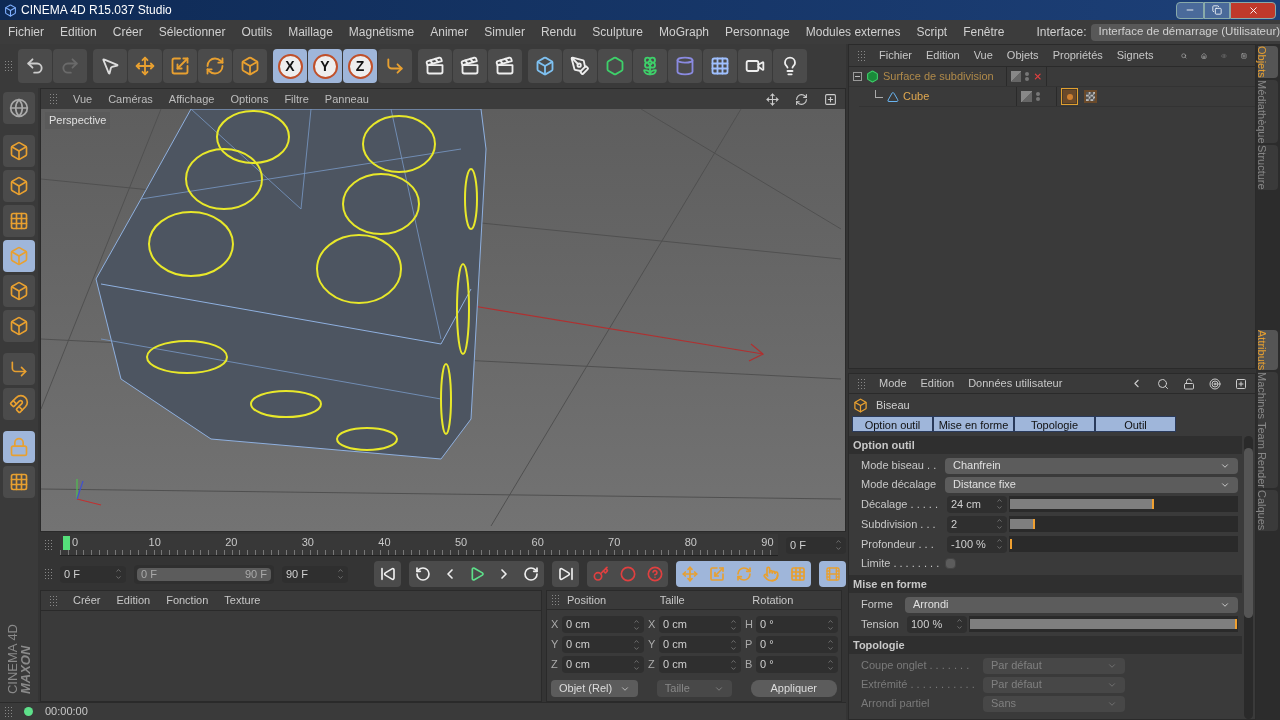 The width and height of the screenshot is (1280, 720). I want to click on menu-item: Outils, so click(257, 32).